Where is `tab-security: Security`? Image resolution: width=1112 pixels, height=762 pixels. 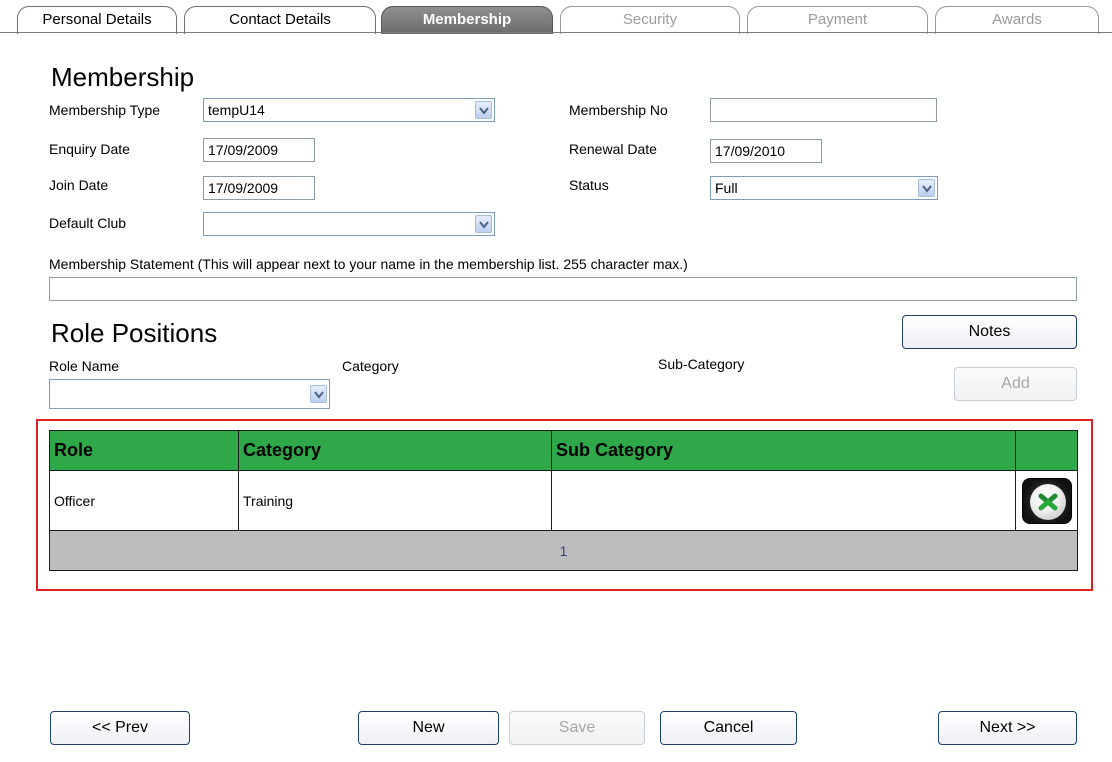 tab-security: Security is located at coordinates (650, 20).